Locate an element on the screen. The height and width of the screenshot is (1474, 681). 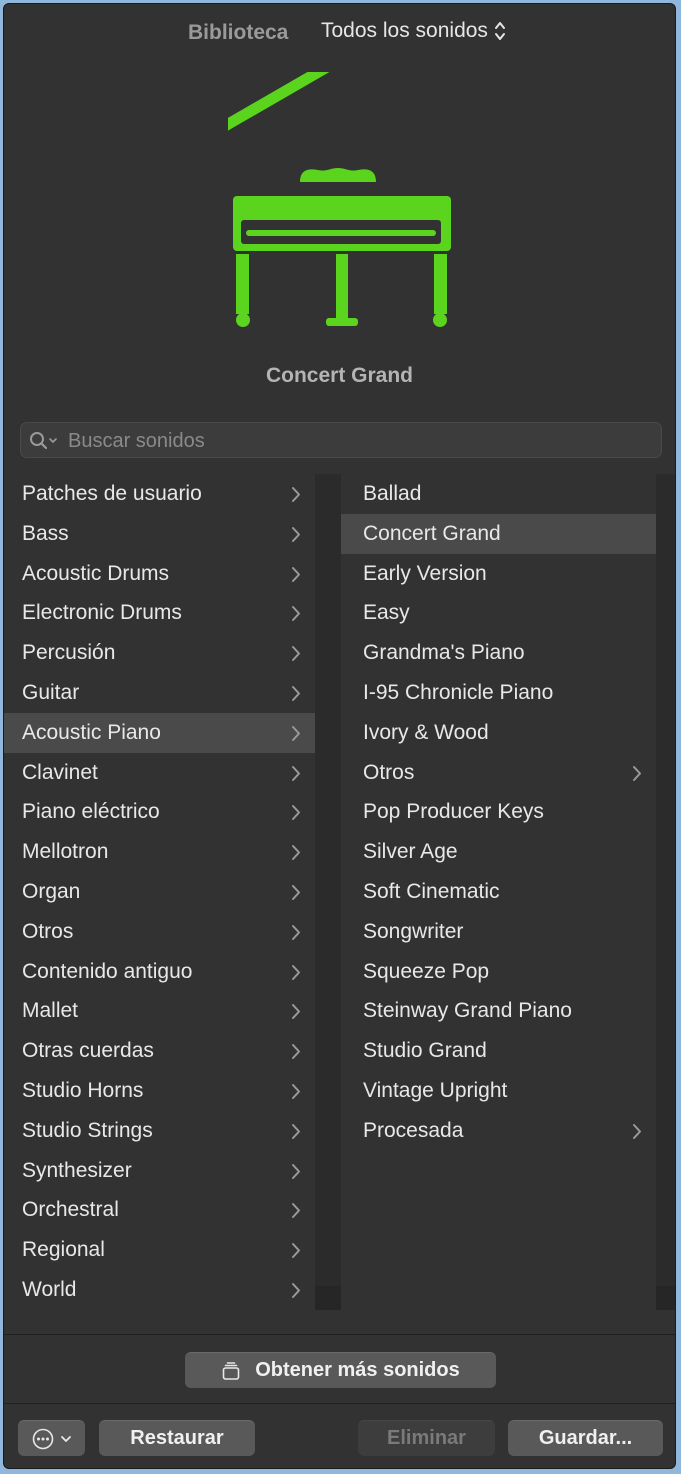
patch-item-label: Soft Cinematic is located at coordinates (431, 891).